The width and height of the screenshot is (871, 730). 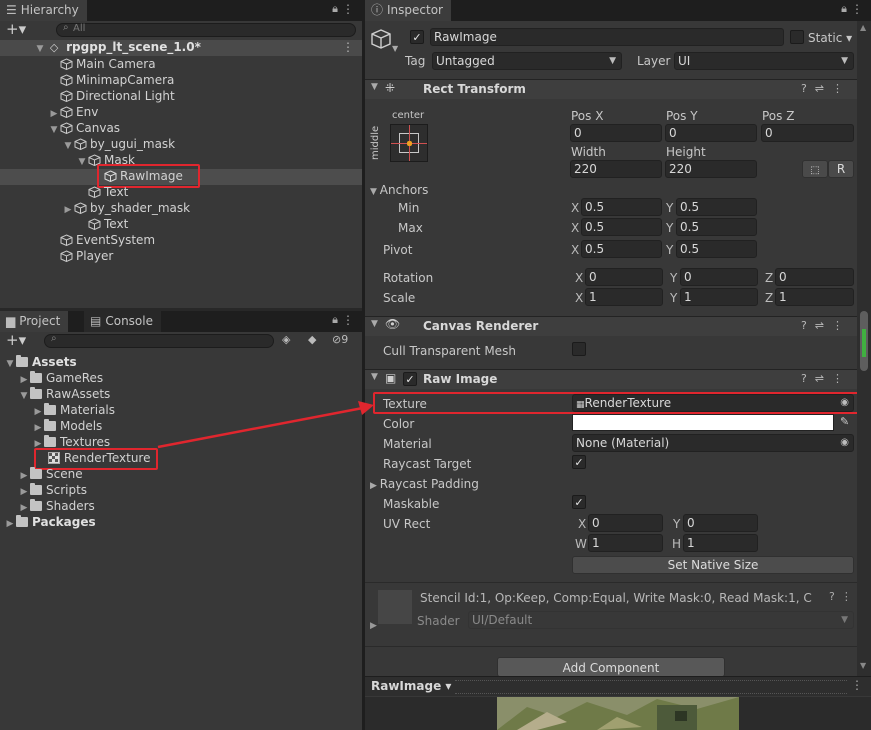 I want to click on active-checkbox: ✓, so click(x=417, y=37).